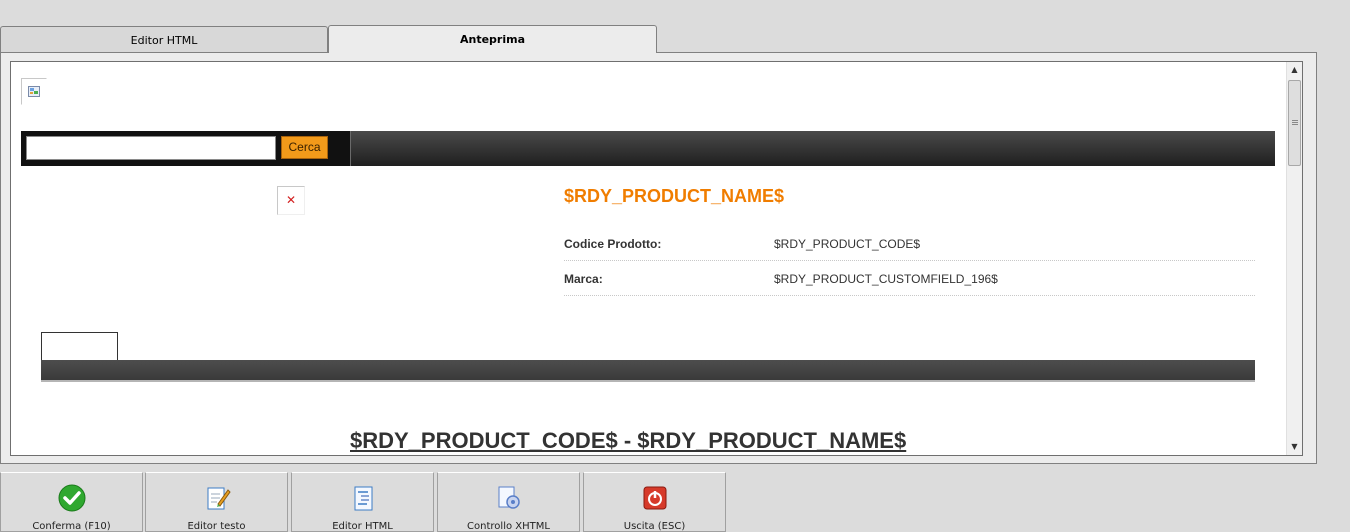  Describe the element at coordinates (509, 497) in the screenshot. I see `settings-document-icon` at that location.